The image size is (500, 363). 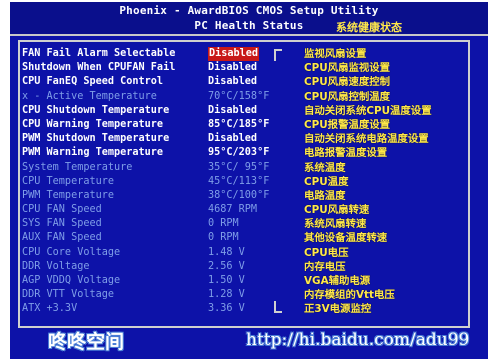 I want to click on setting-label: CPU Shutdown Temperature, so click(x=96, y=110).